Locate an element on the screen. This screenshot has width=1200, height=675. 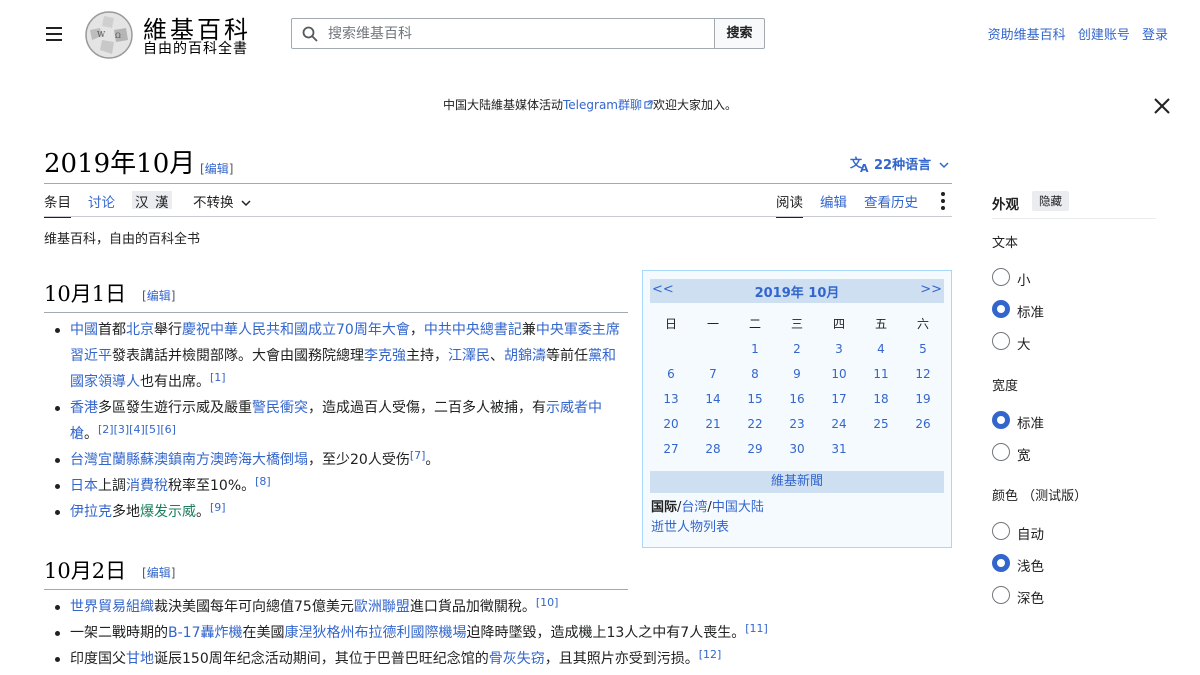
calendar-day-29: 29 is located at coordinates (755, 448).